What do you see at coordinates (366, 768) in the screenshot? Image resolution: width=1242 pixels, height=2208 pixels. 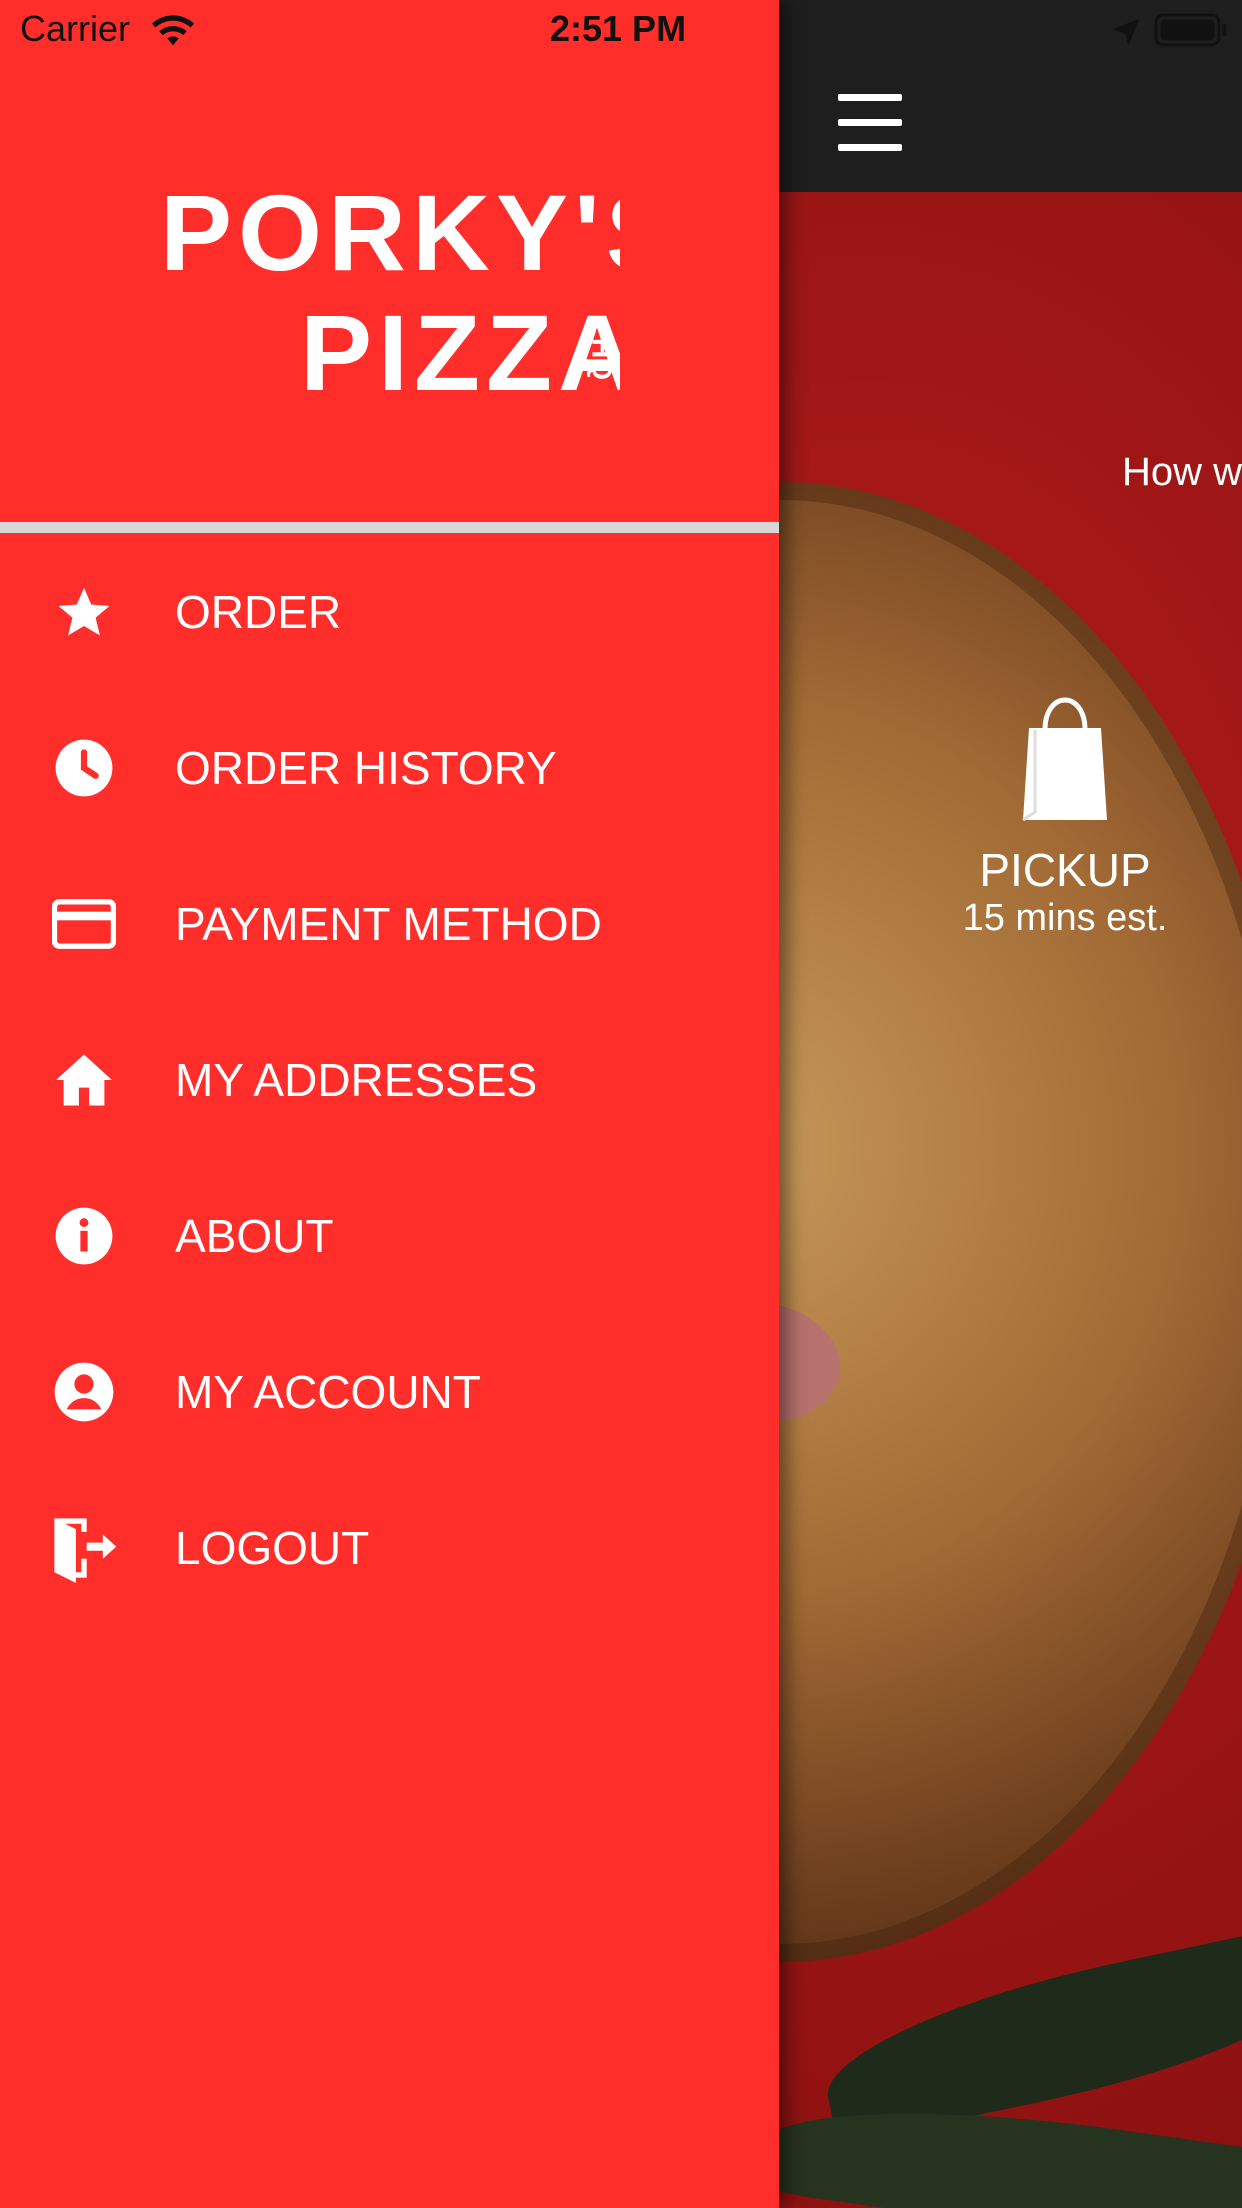 I see `menu-item-label: ORDER HISTORY` at bounding box center [366, 768].